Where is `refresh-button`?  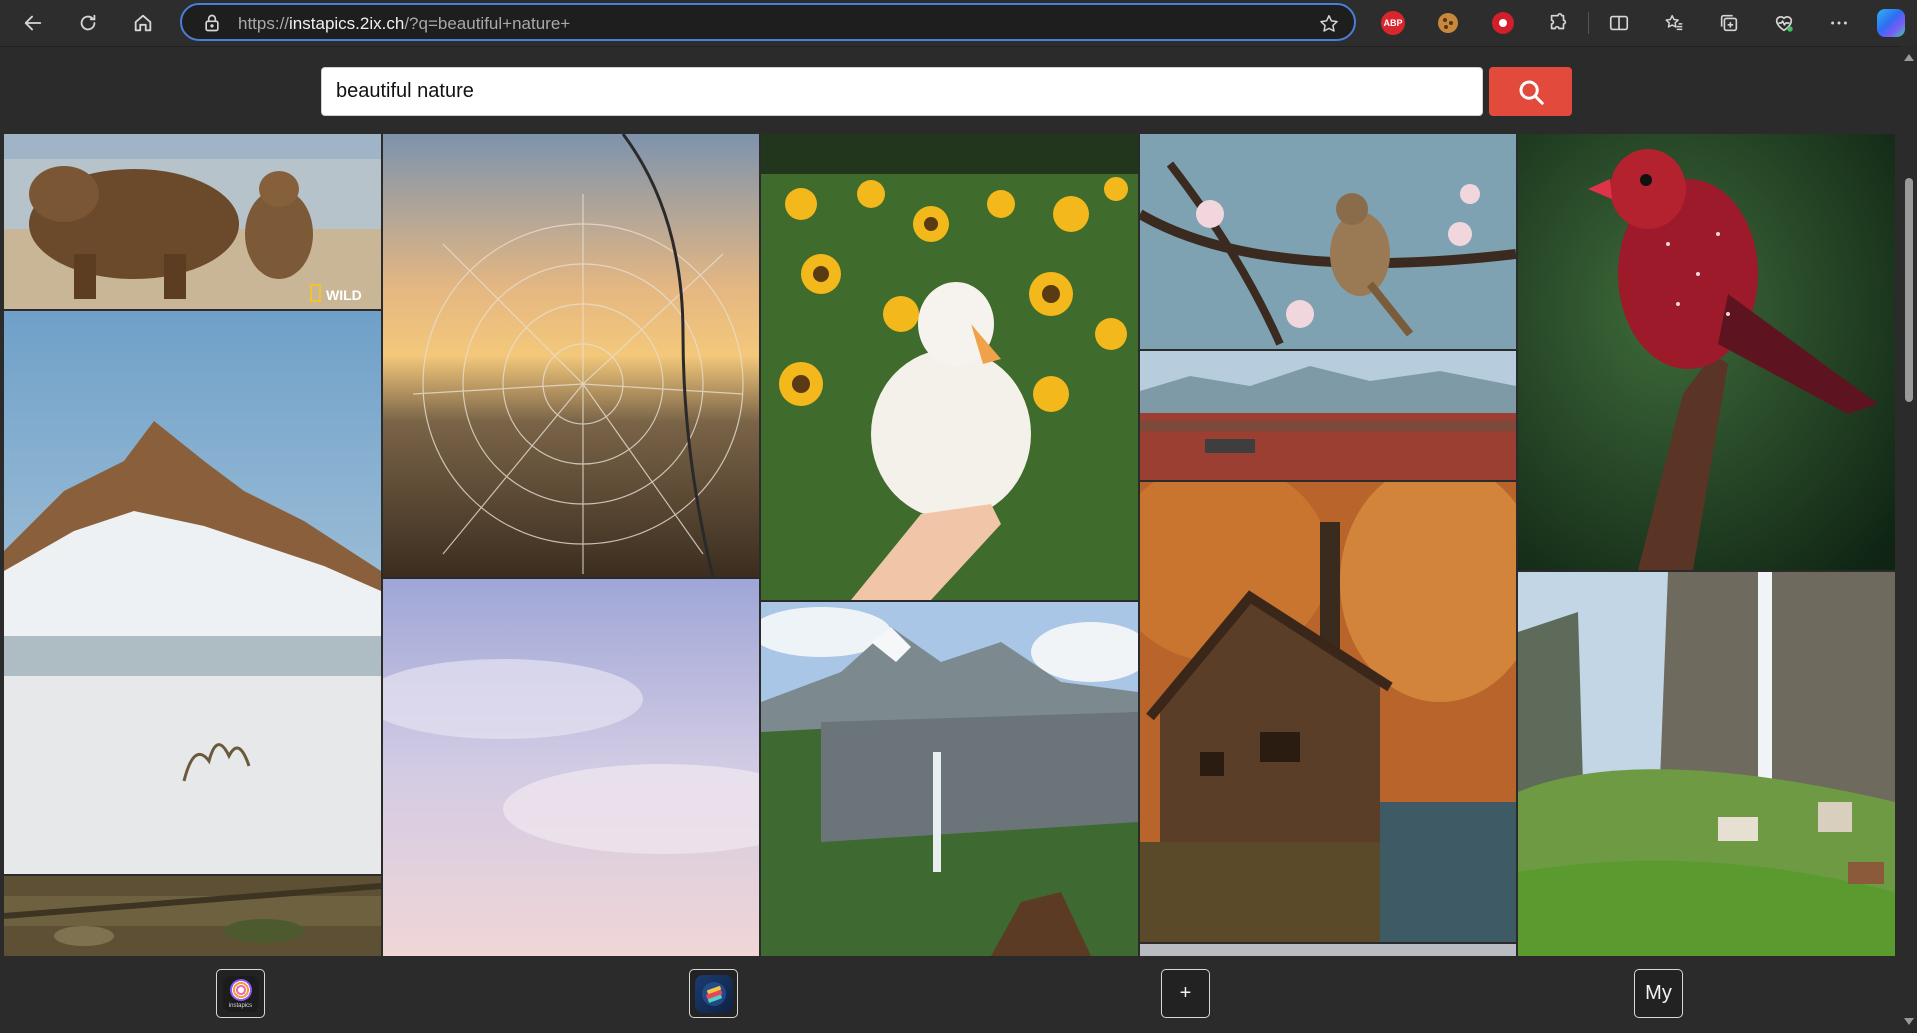
refresh-button is located at coordinates (88, 23).